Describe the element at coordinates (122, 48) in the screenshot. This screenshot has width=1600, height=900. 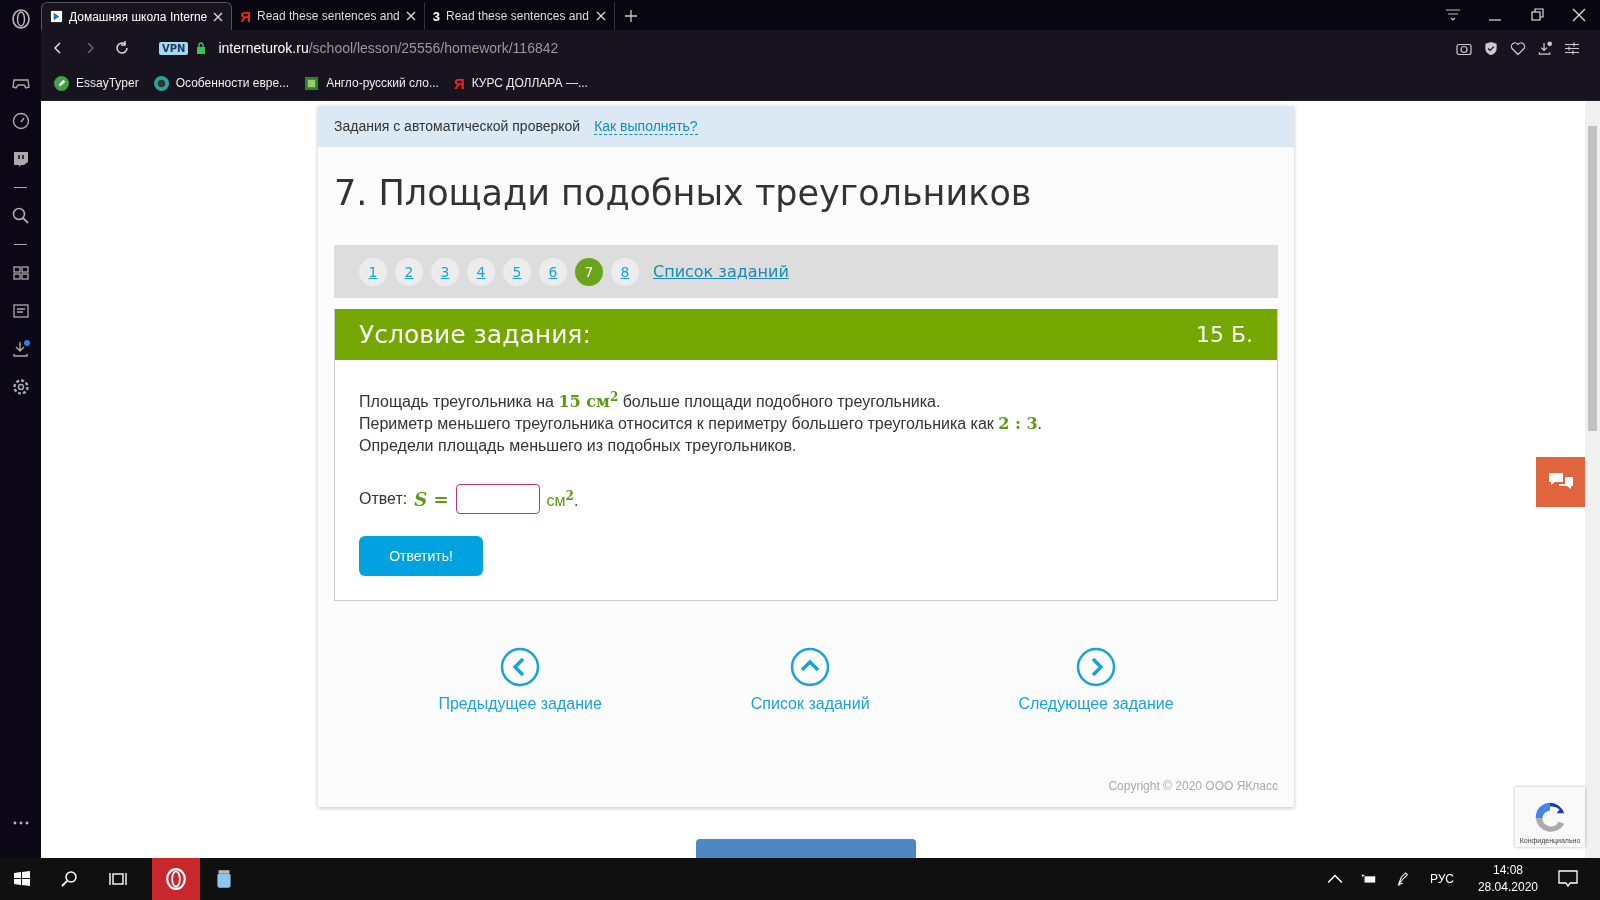
I see `reload-icon` at that location.